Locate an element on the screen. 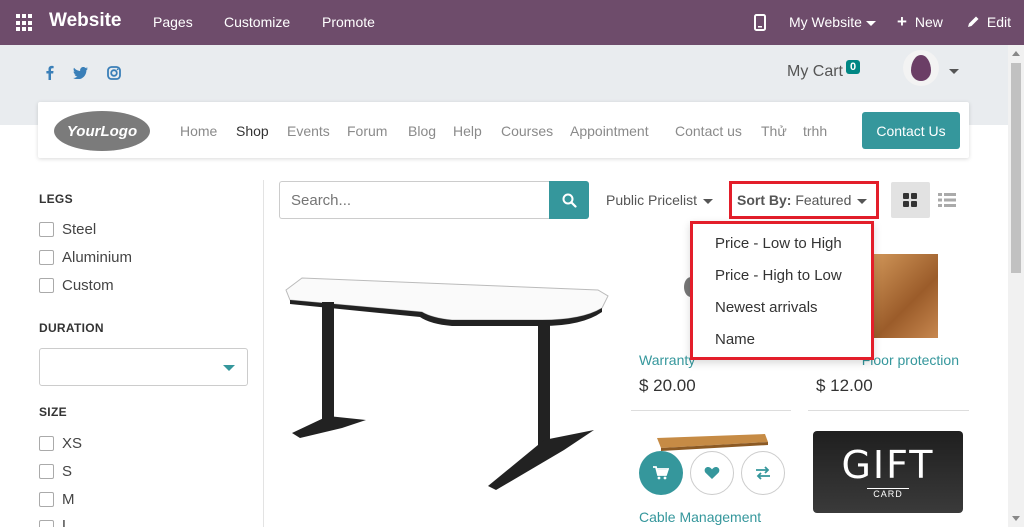  grid-icon is located at coordinates (910, 200).